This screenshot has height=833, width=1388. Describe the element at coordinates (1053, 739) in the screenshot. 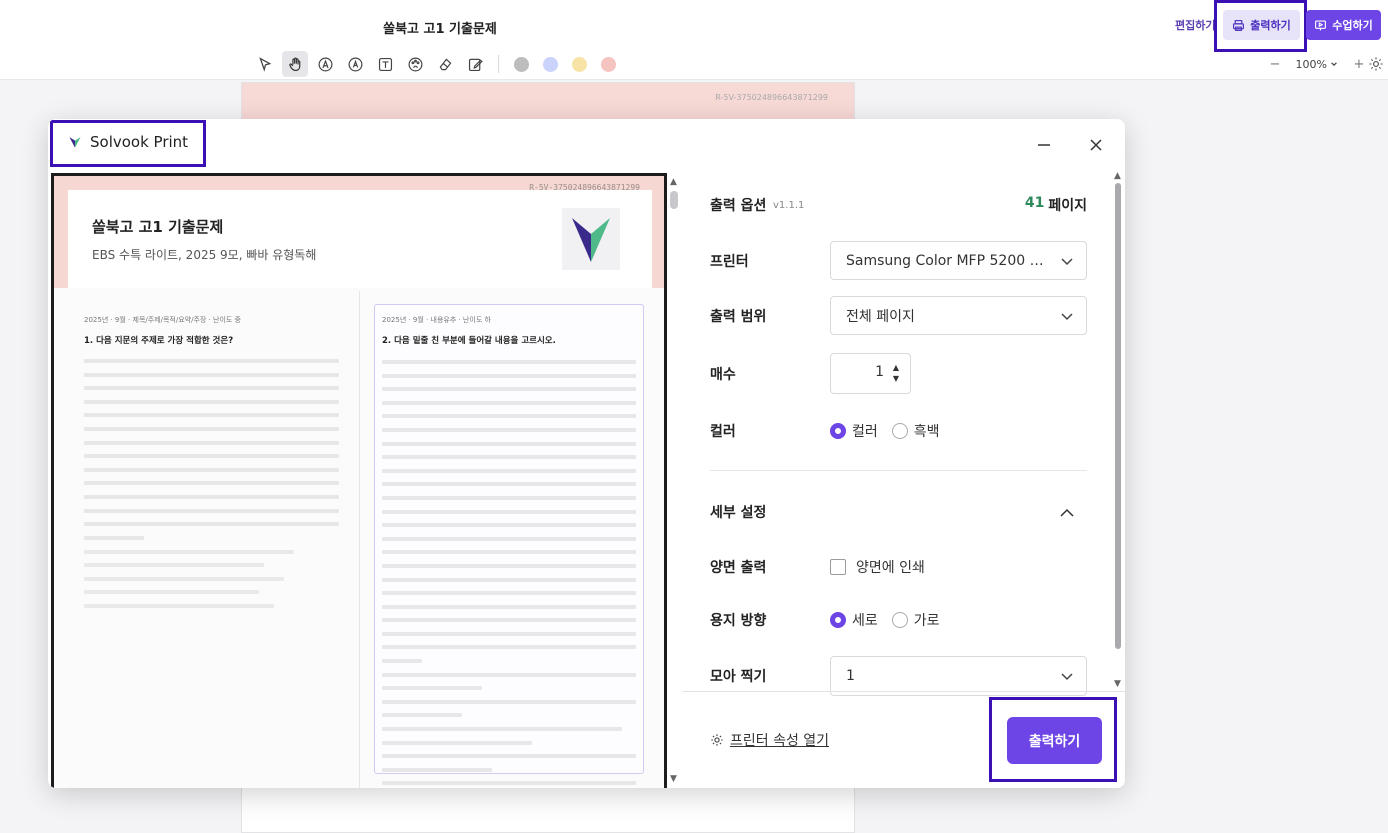

I see `highlight-box-print-button` at that location.